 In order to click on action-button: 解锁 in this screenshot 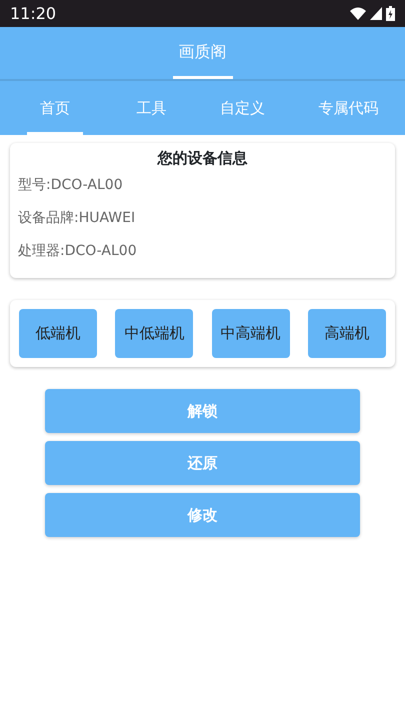, I will do `click(202, 411)`.